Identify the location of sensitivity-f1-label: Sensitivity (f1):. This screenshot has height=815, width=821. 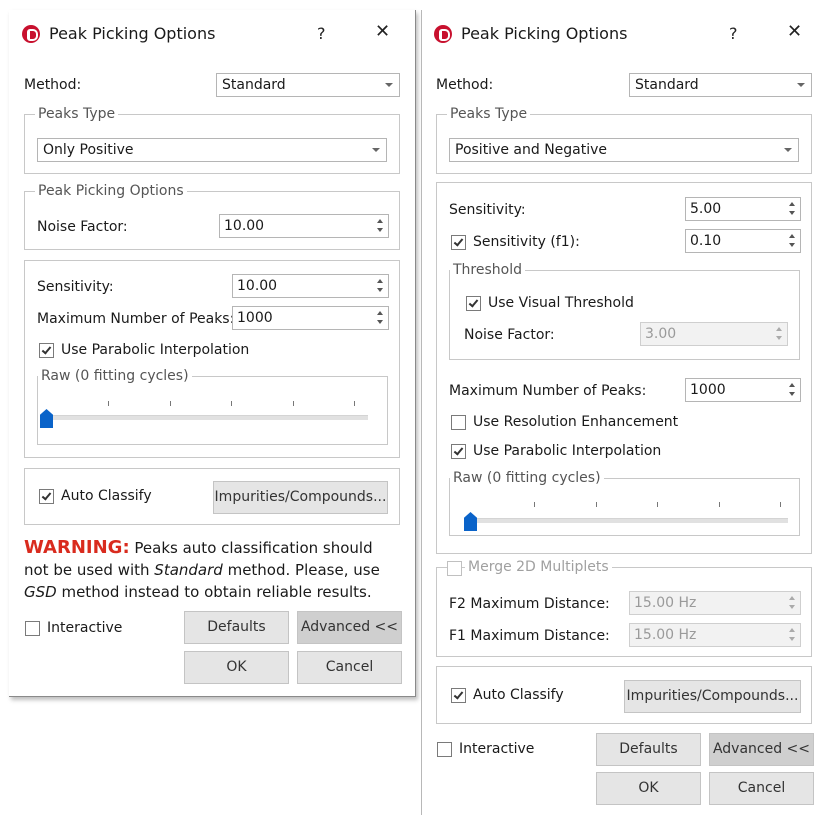
(526, 242).